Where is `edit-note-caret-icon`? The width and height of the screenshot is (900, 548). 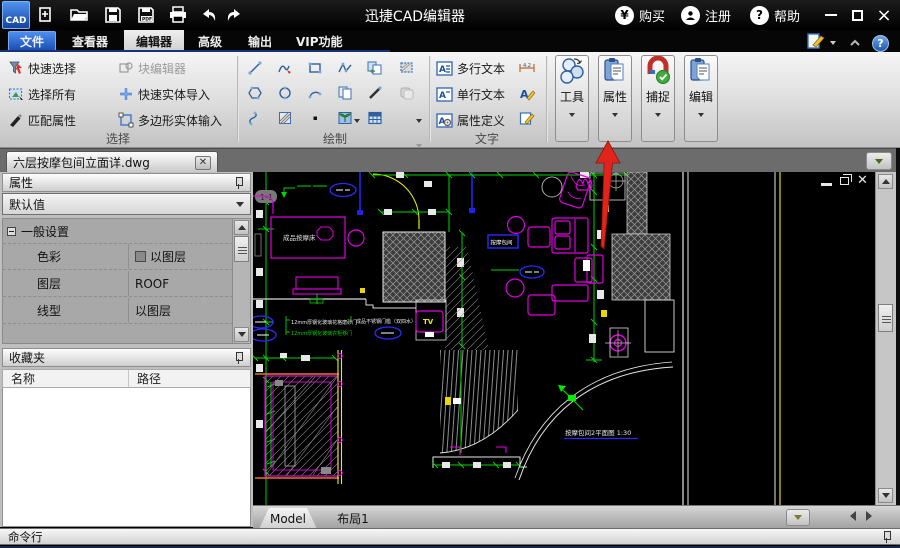
edit-note-caret-icon is located at coordinates (833, 43).